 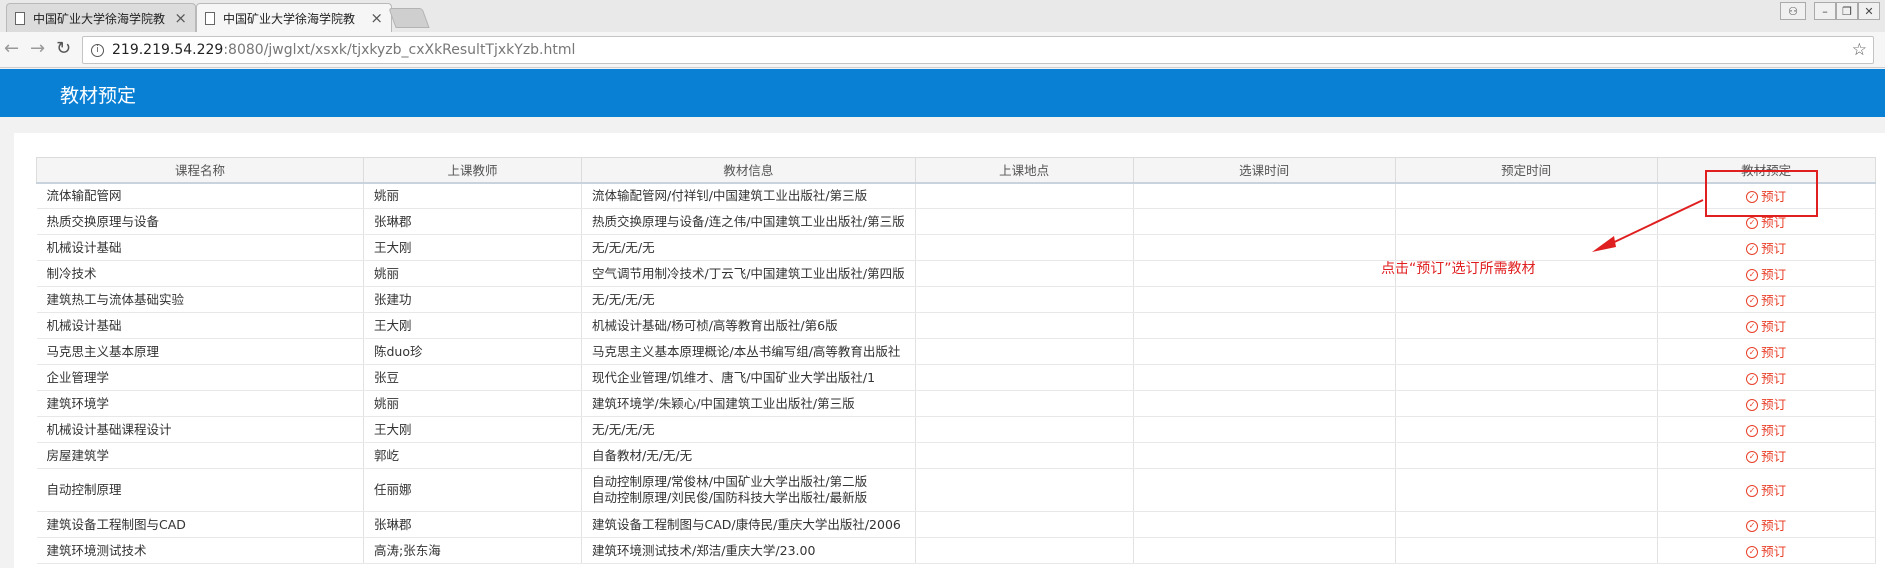 What do you see at coordinates (98, 96) in the screenshot?
I see `page-title: 教材预定` at bounding box center [98, 96].